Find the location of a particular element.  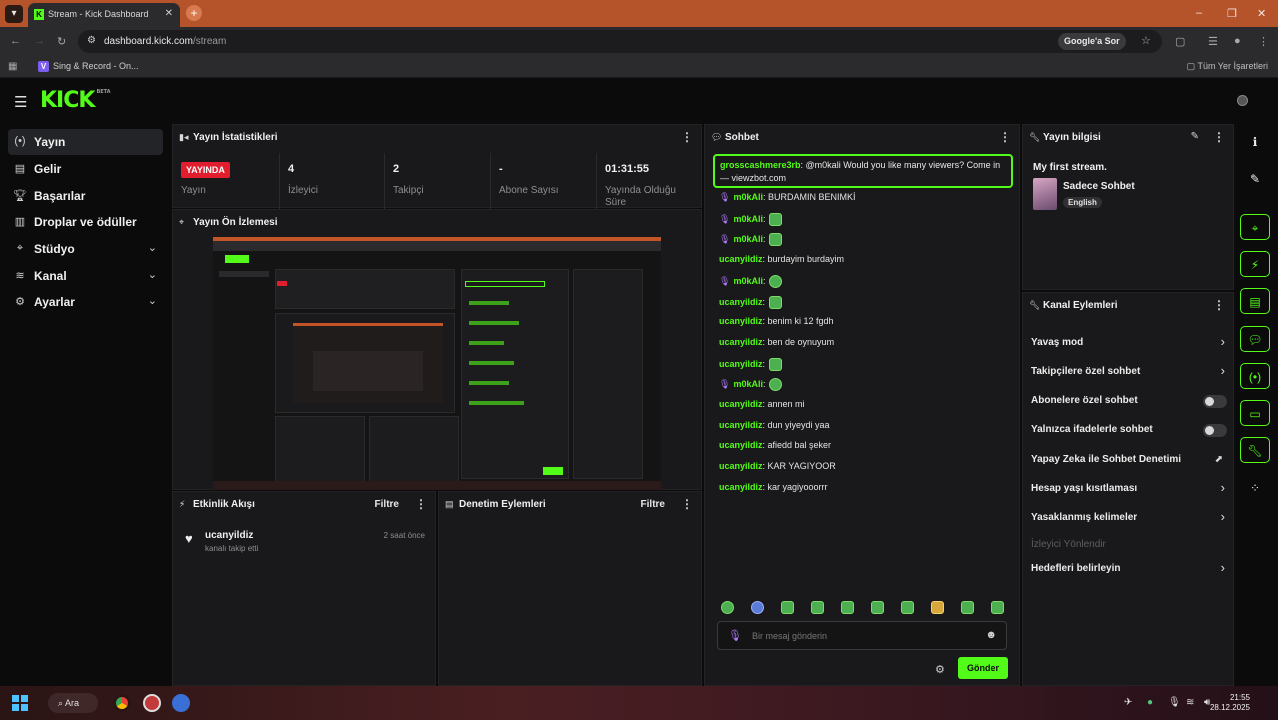

taskbar-search: ⌕ Ara is located at coordinates (73, 703).